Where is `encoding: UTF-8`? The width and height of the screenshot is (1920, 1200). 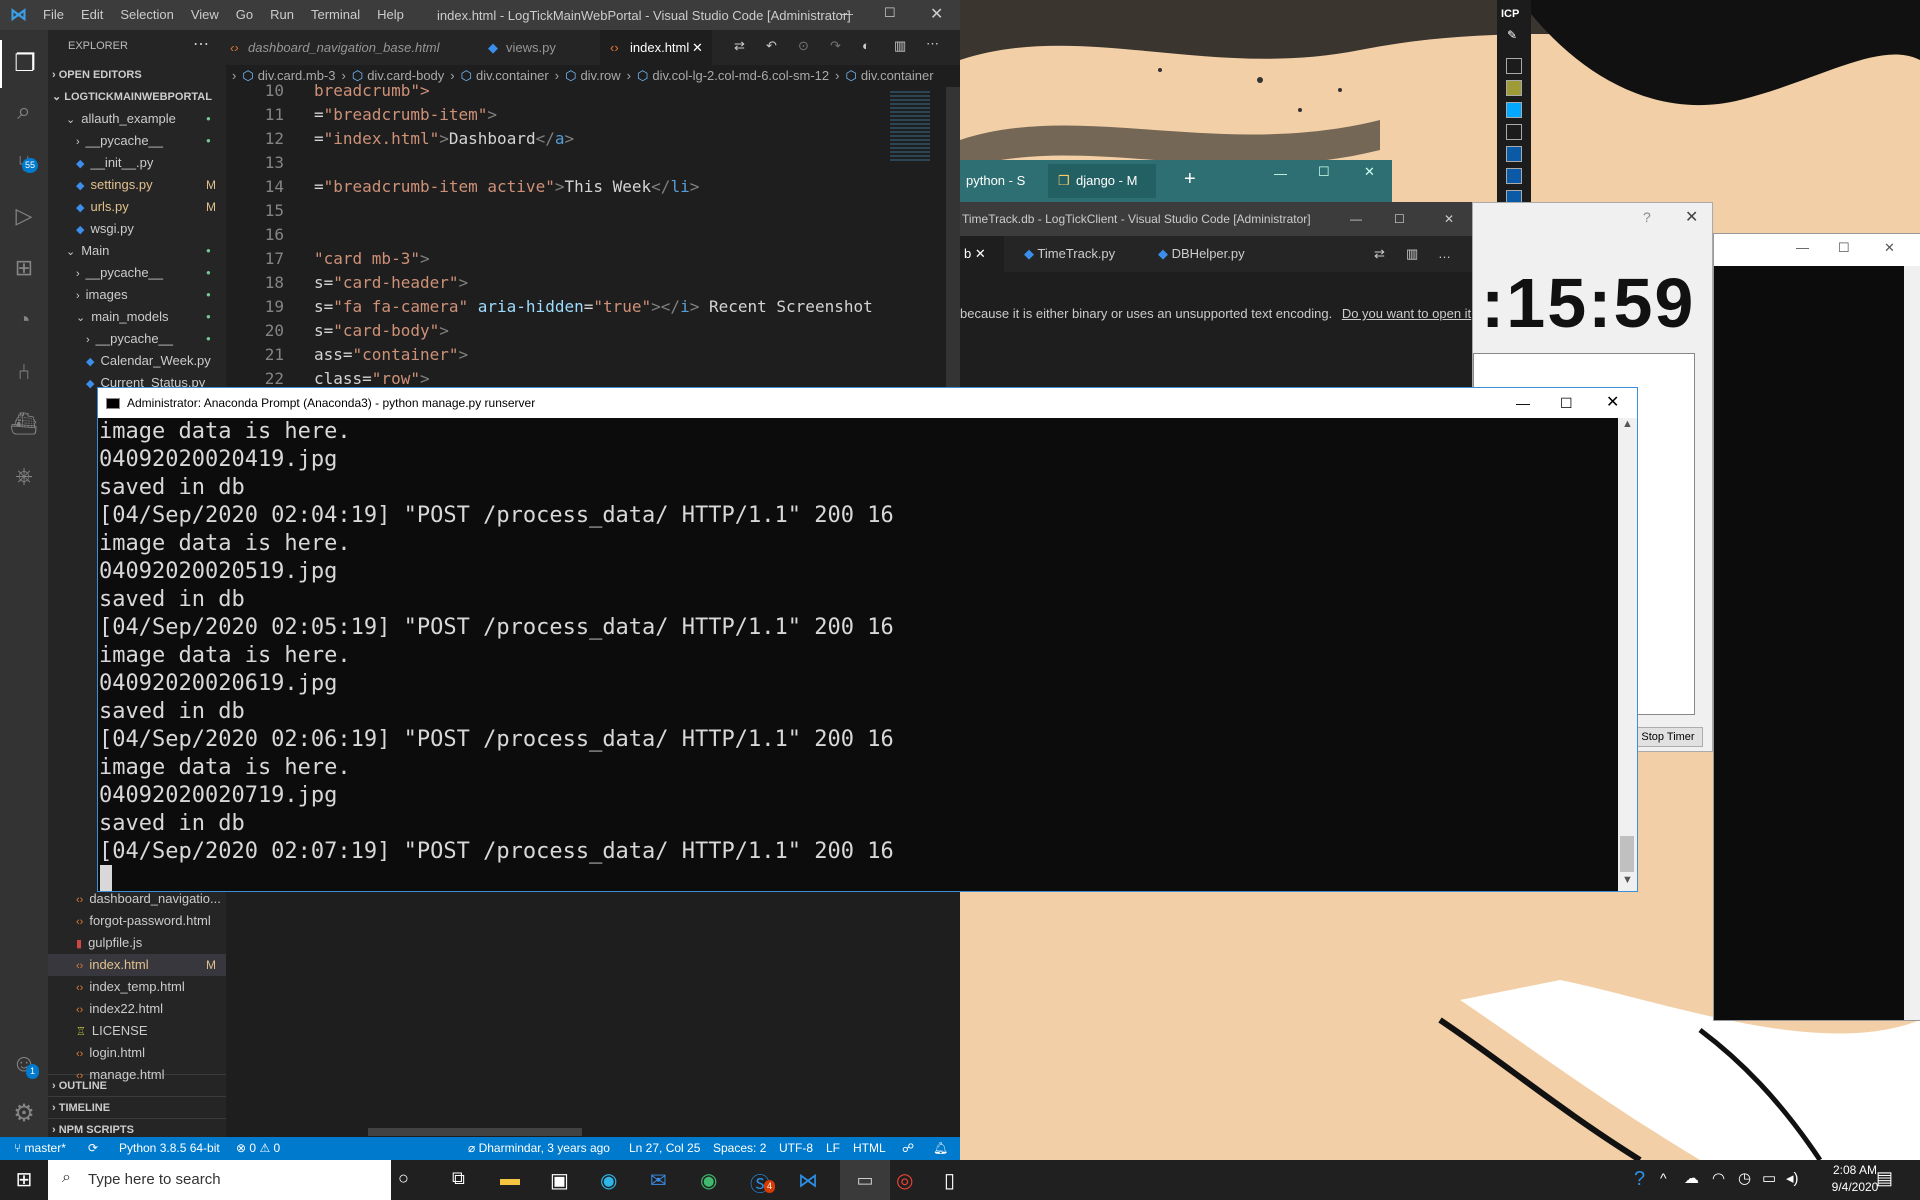
encoding: UTF-8 is located at coordinates (796, 1148).